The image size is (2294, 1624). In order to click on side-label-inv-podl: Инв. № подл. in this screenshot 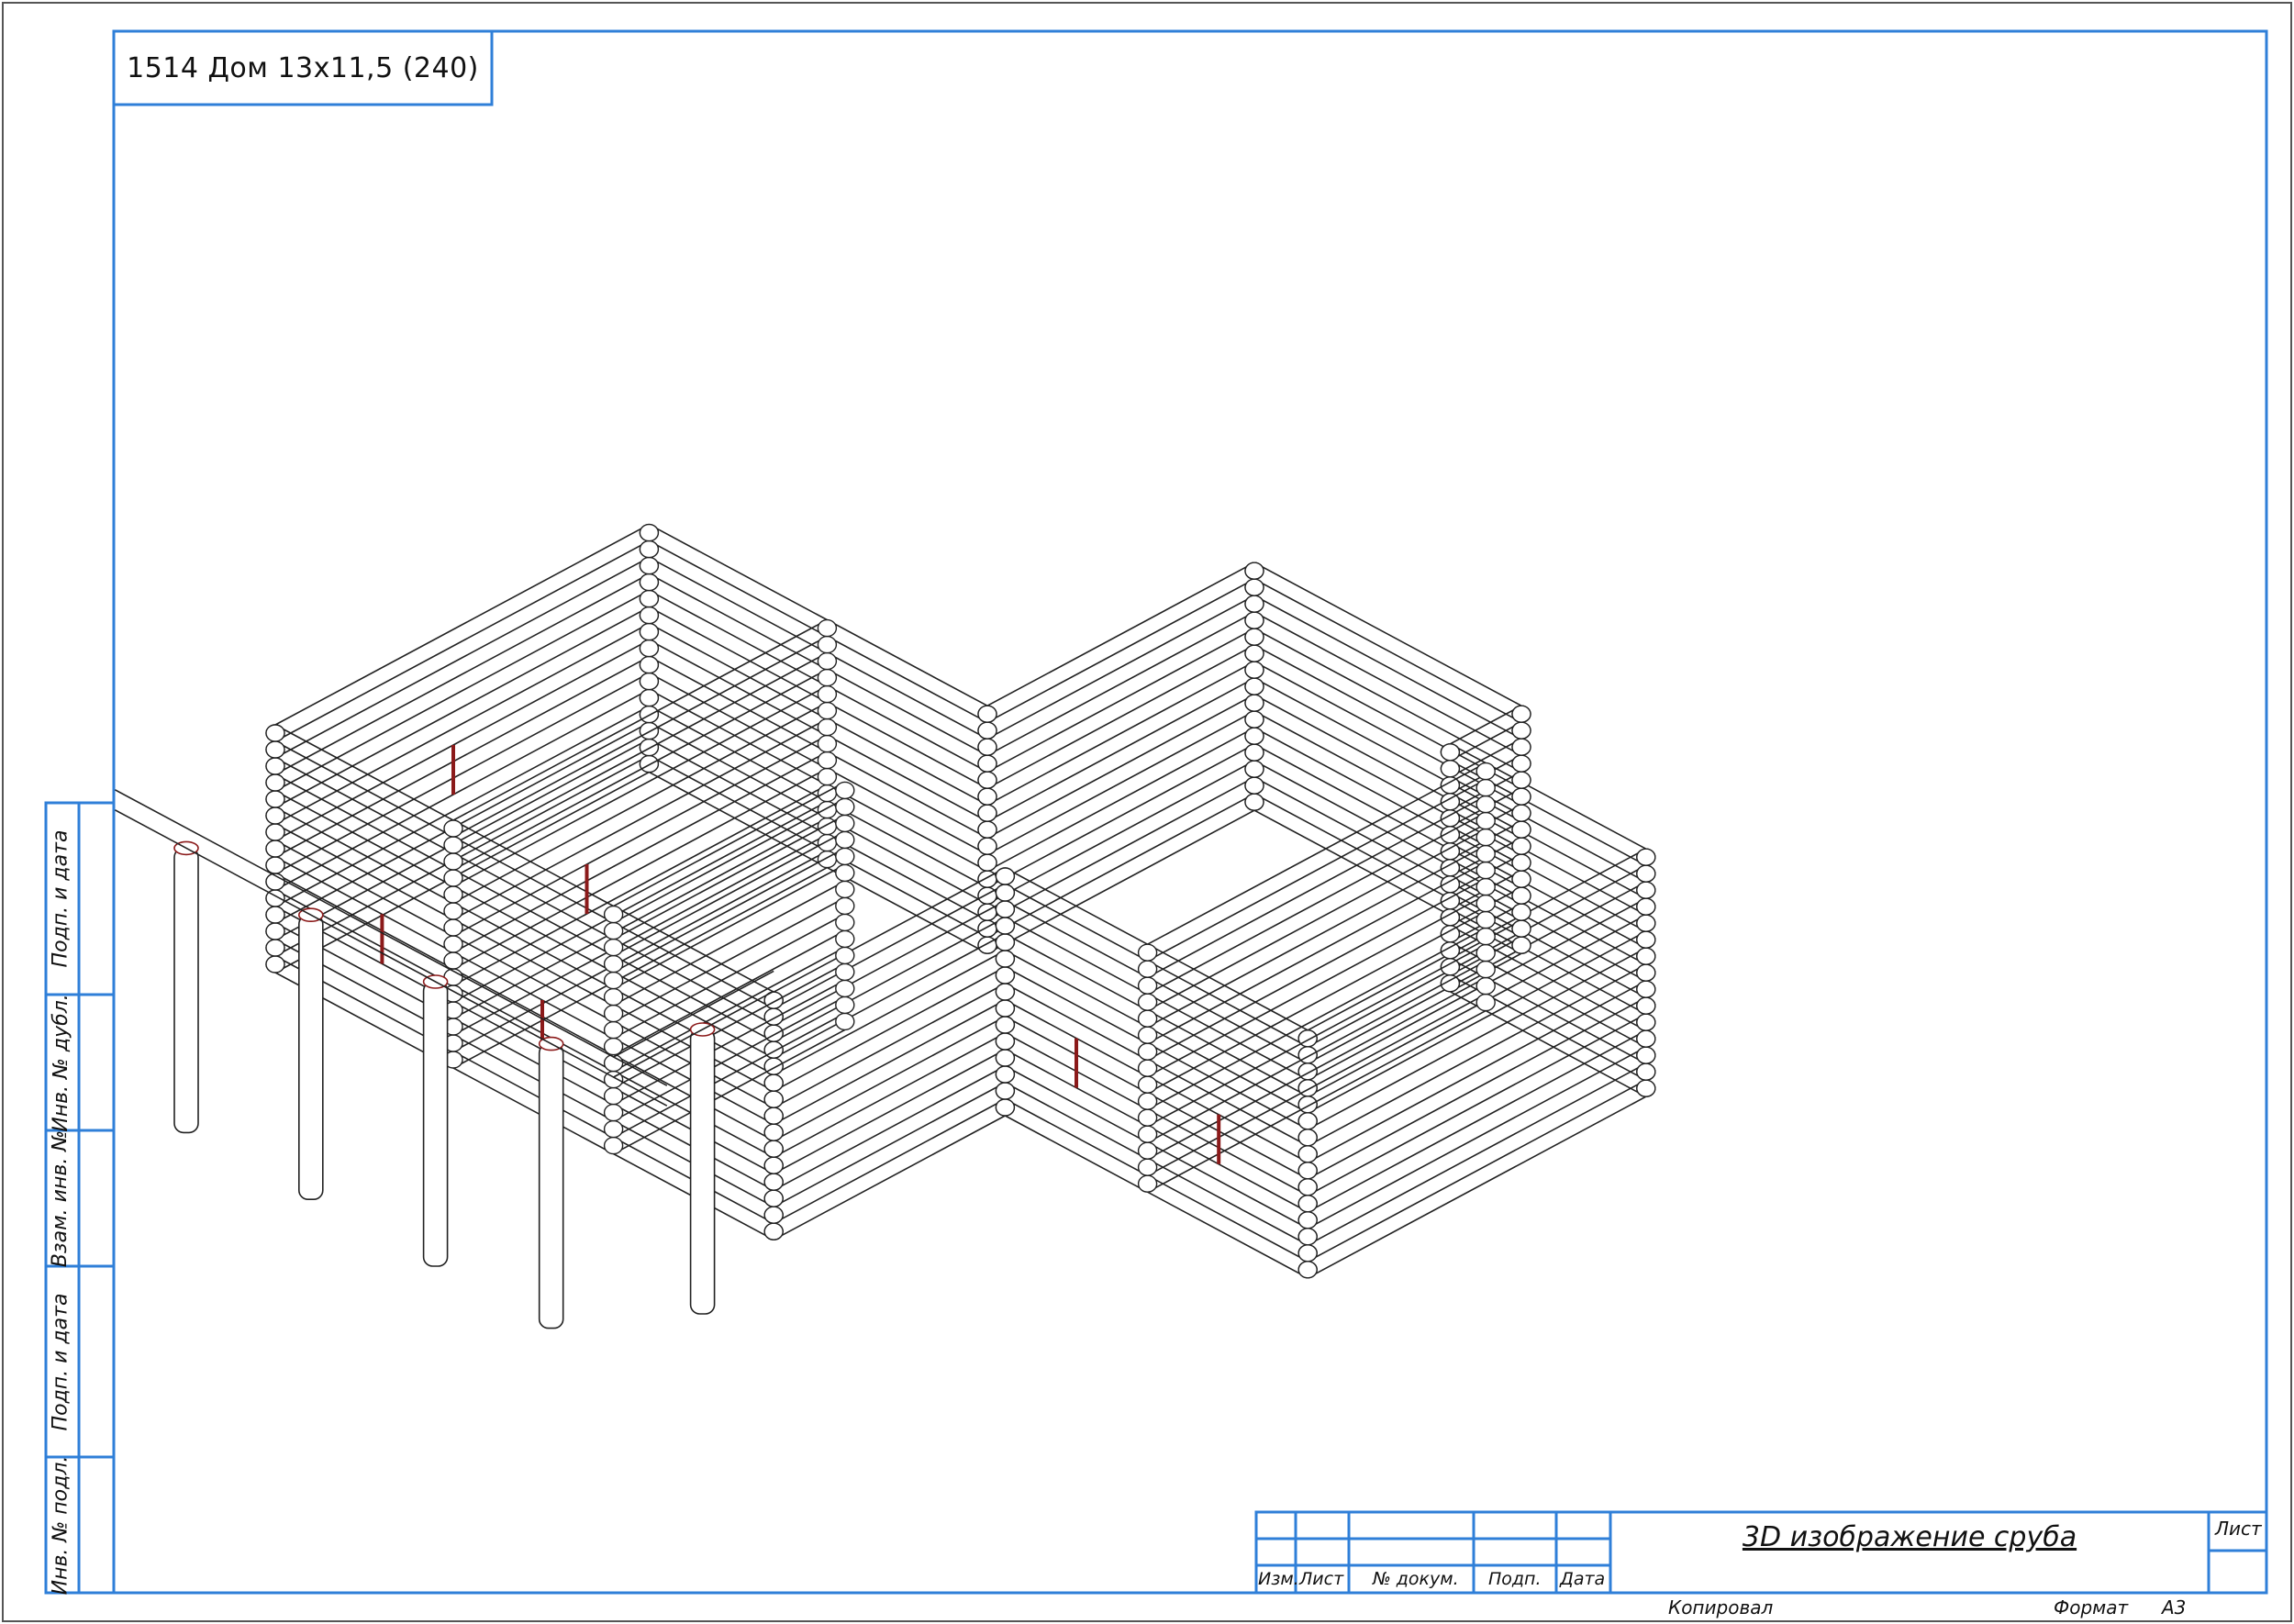, I will do `click(60, 1525)`.